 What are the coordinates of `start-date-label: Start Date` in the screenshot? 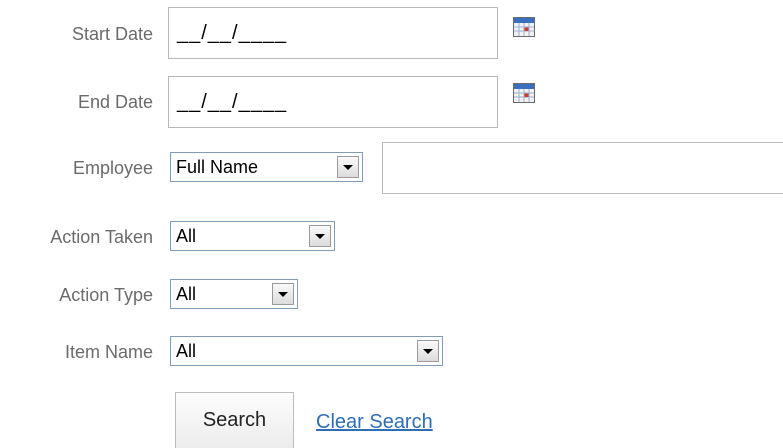 It's located at (112, 34).